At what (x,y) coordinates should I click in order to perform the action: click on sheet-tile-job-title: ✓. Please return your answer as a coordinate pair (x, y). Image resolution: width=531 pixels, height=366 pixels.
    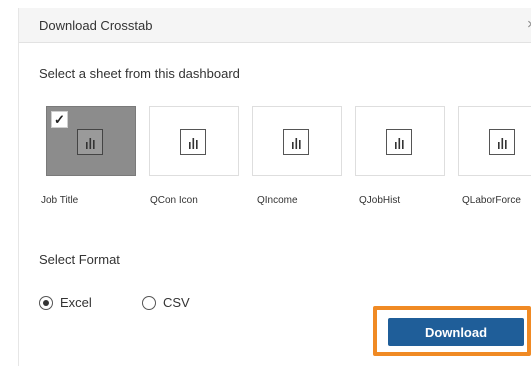
    Looking at the image, I should click on (91, 141).